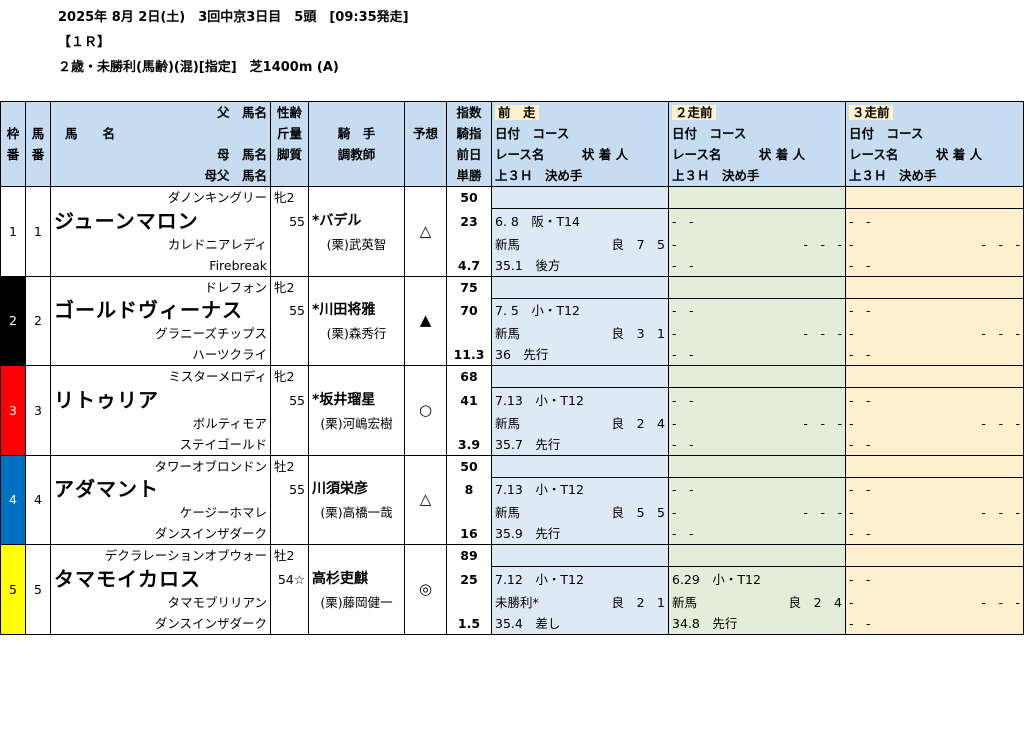 This screenshot has height=754, width=1024. I want to click on horse-name: ゴールドヴィーナス, so click(160, 310).